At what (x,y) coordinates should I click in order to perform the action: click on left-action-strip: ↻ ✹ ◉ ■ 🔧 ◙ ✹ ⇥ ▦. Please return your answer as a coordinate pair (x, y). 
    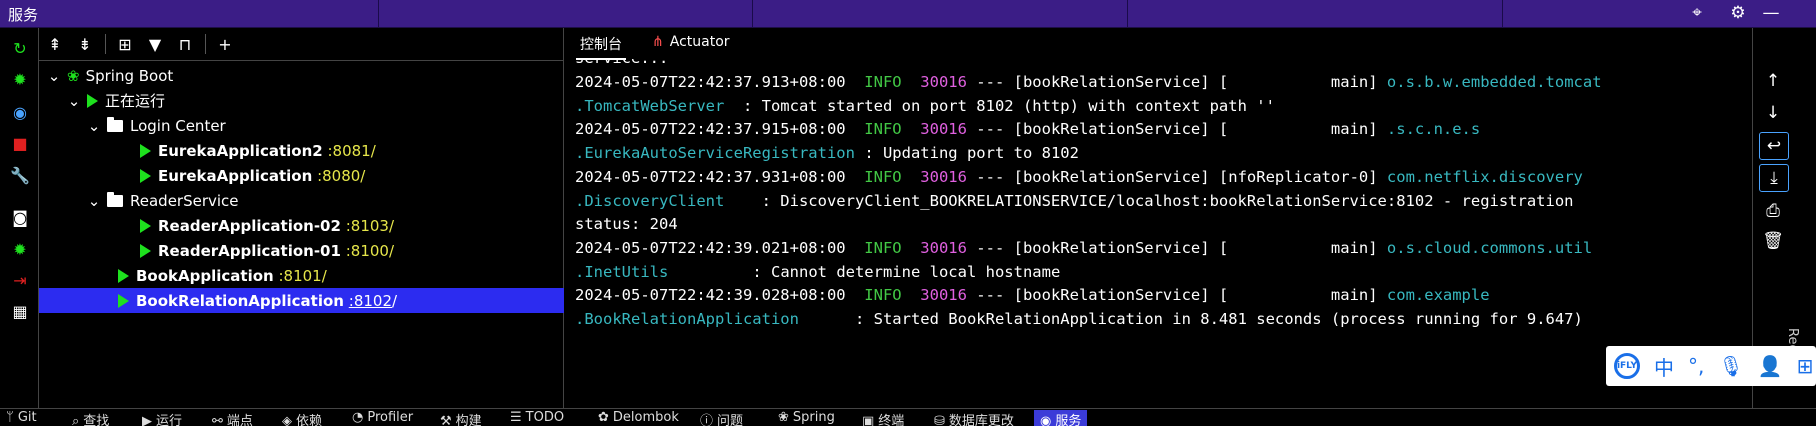
    Looking at the image, I should click on (19, 218).